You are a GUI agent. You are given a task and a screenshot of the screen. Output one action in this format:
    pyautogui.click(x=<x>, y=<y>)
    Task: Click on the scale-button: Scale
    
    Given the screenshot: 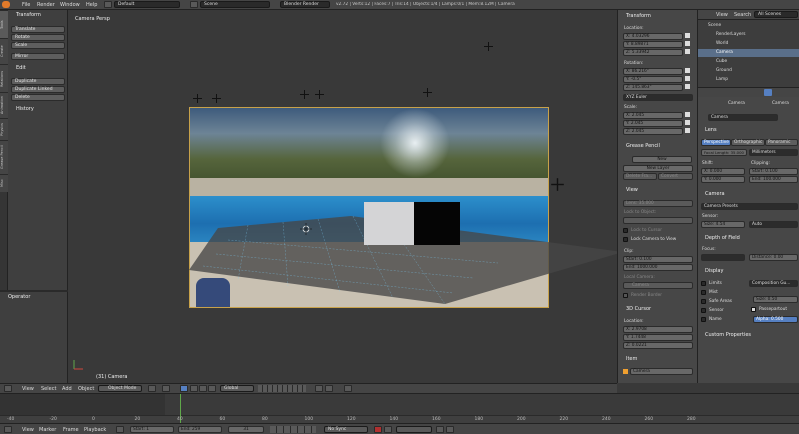 What is the action you would take?
    pyautogui.click(x=38, y=45)
    